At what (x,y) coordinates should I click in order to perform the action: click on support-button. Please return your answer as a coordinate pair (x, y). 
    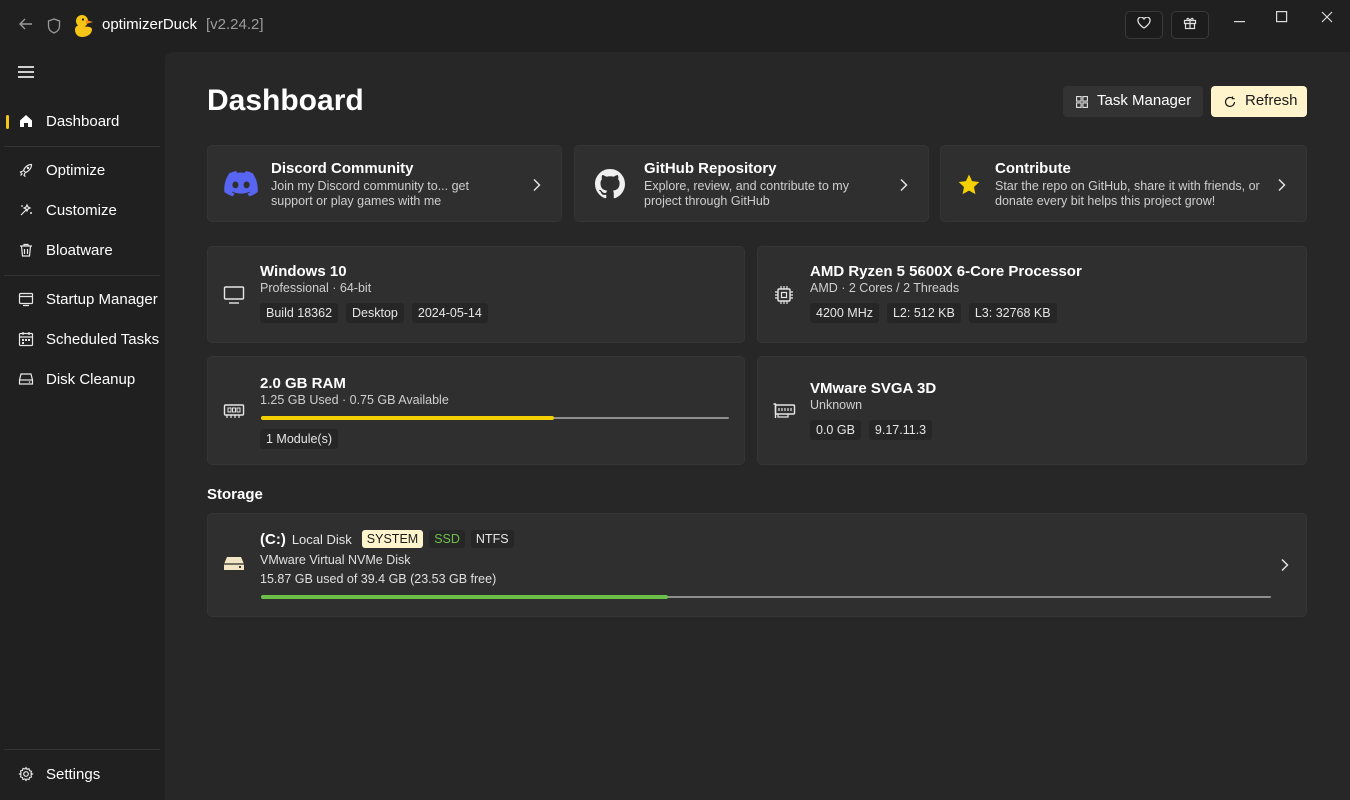
    Looking at the image, I should click on (1190, 25).